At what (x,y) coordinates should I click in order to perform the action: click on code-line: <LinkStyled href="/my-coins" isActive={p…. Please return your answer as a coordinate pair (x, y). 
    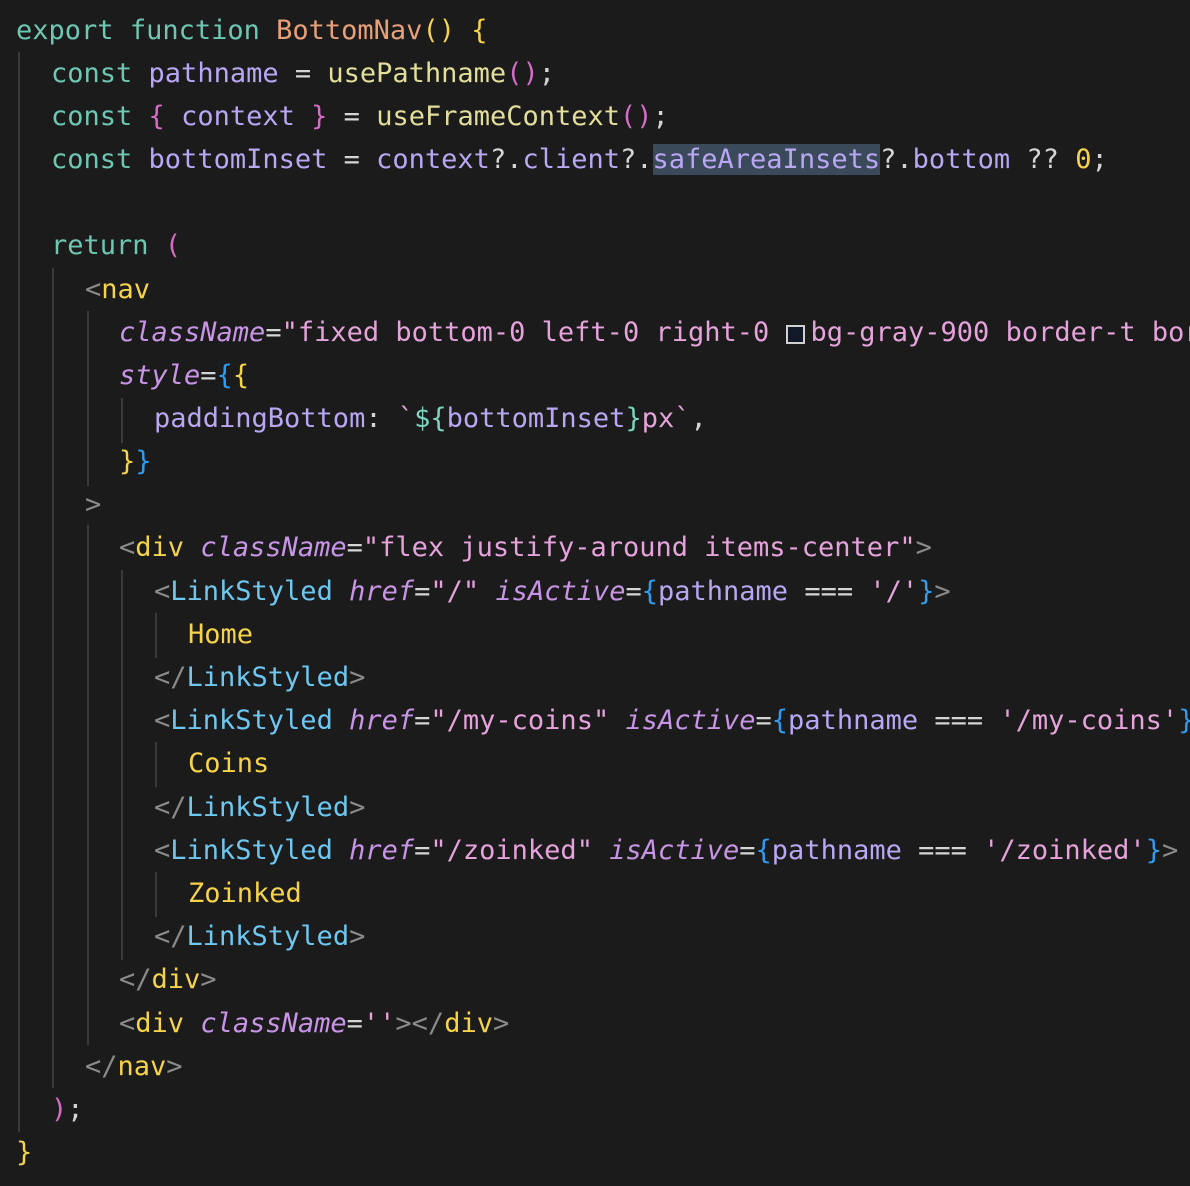
    Looking at the image, I should click on (672, 720).